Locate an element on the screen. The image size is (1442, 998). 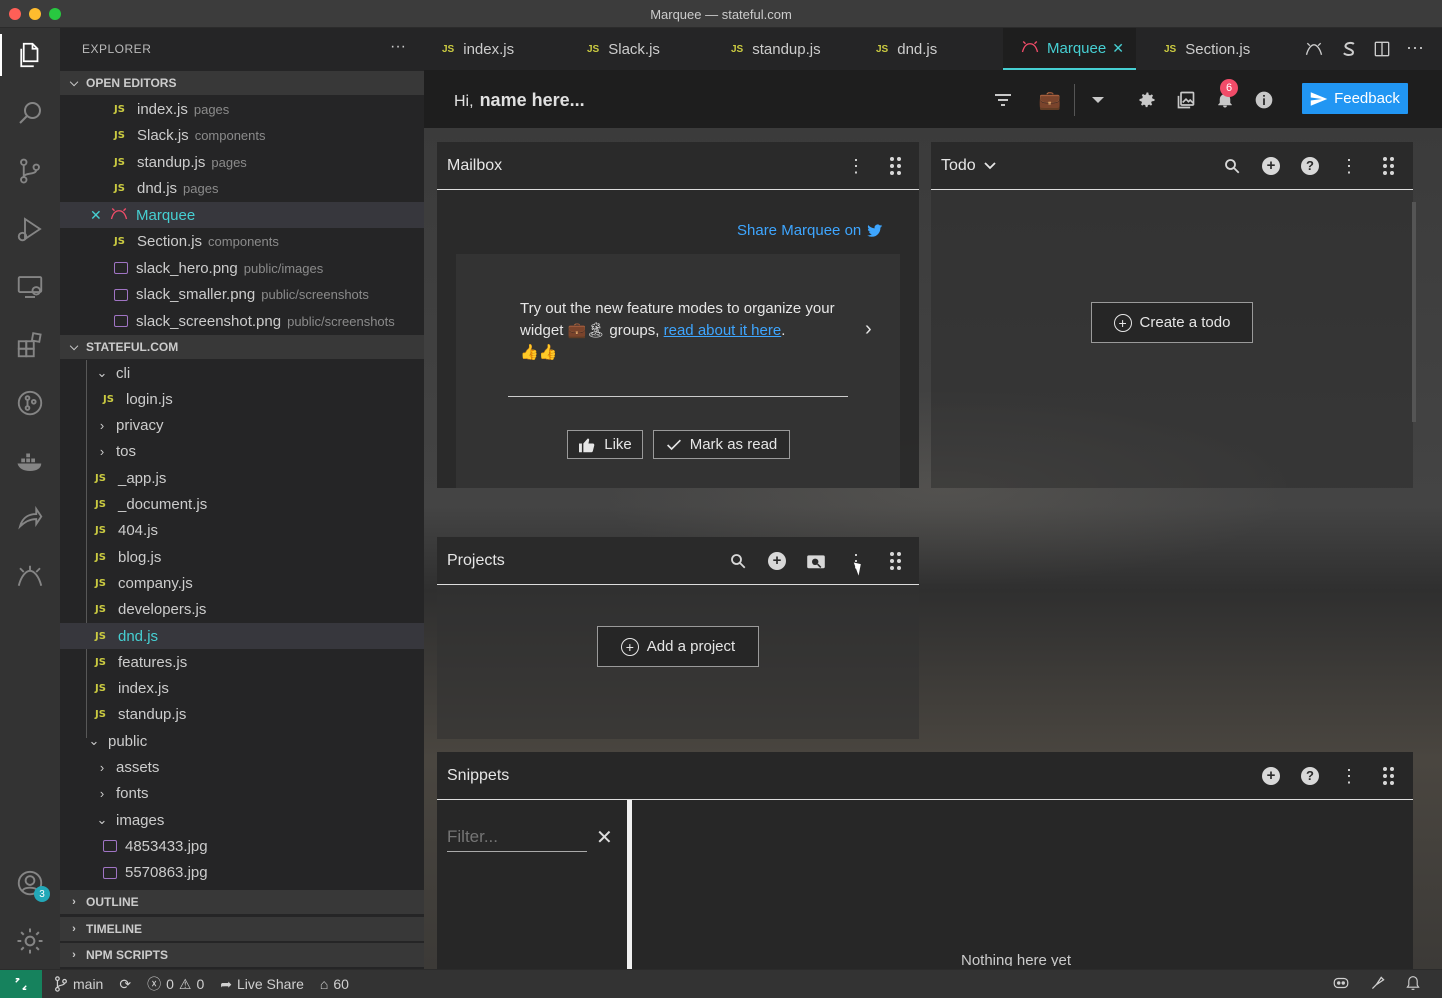
projects-open-folder-icon is located at coordinates (816, 561).